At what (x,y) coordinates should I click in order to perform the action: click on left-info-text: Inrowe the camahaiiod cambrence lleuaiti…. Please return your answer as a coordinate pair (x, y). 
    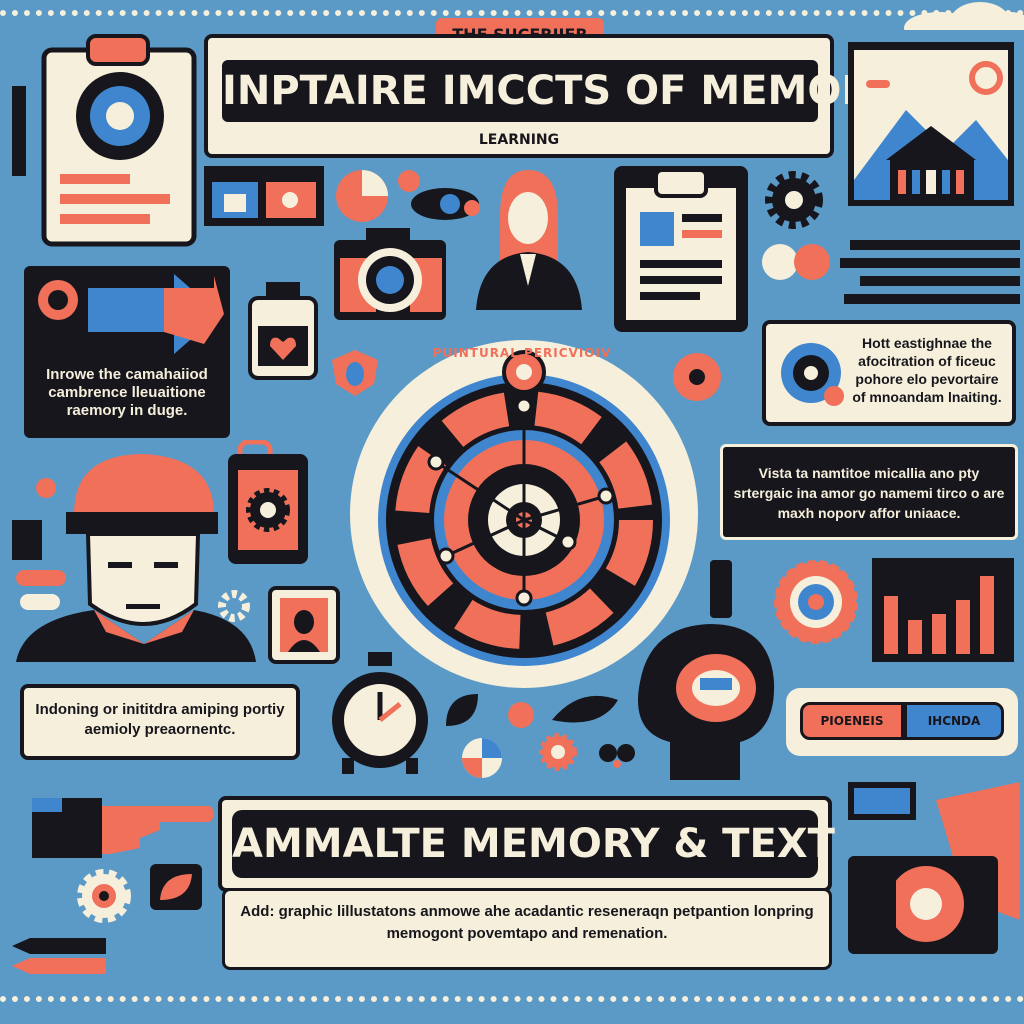
    Looking at the image, I should click on (127, 392).